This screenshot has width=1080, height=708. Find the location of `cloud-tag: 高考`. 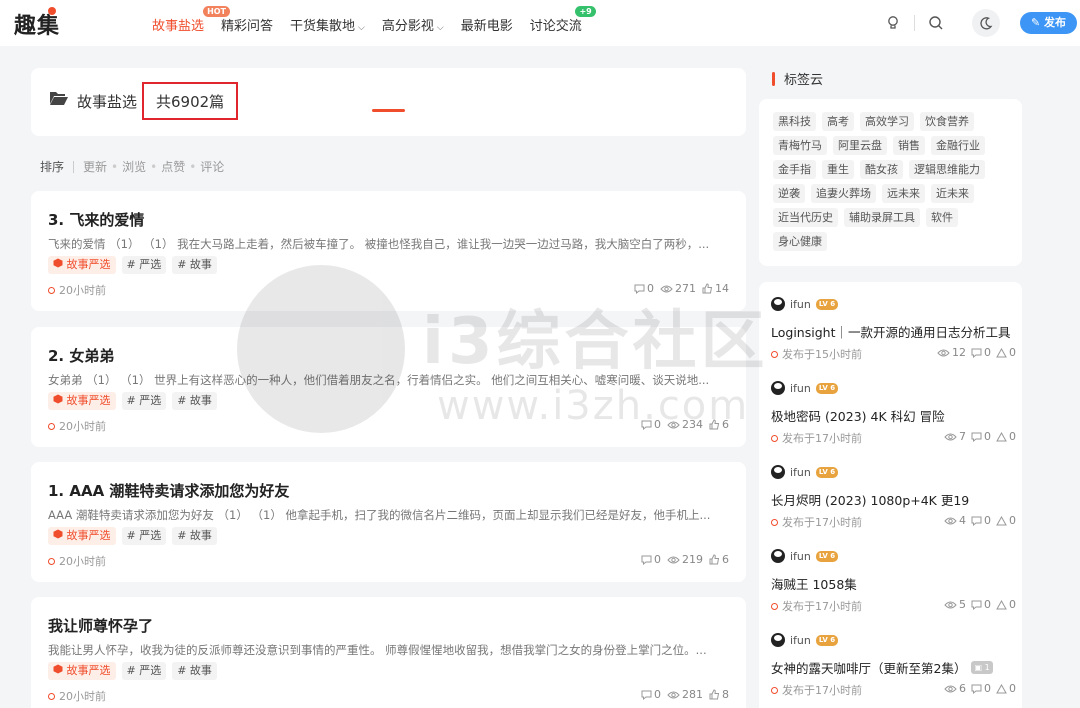

cloud-tag: 高考 is located at coordinates (838, 121).